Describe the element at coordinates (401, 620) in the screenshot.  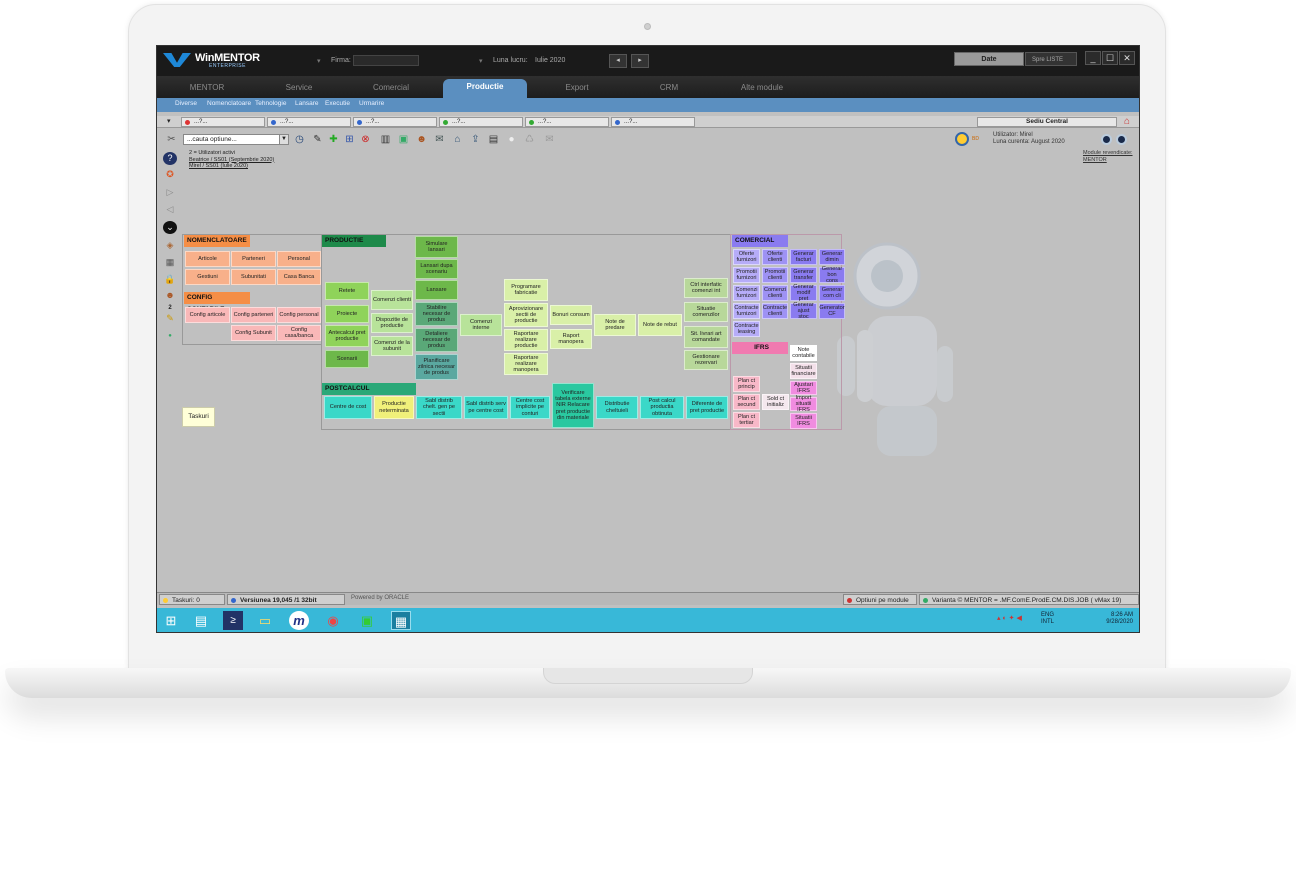
I see `winmentor-taskbar-icon: ▦` at that location.